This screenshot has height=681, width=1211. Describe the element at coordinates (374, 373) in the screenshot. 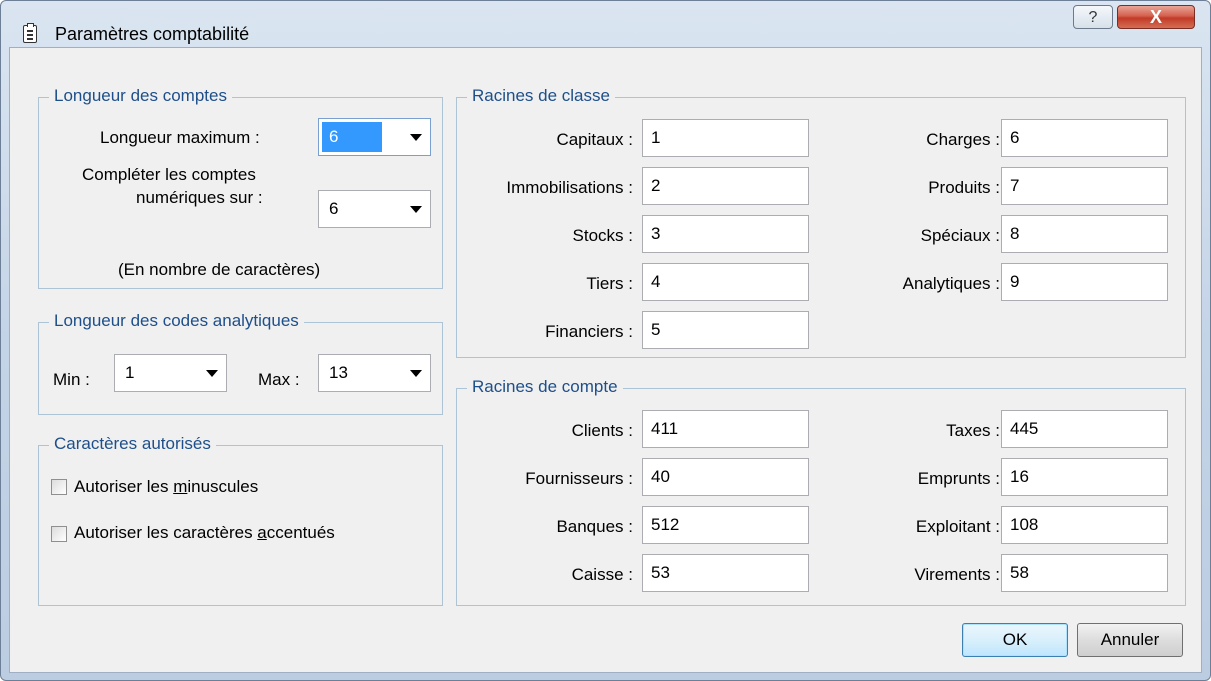

I see `max-select: 13` at that location.